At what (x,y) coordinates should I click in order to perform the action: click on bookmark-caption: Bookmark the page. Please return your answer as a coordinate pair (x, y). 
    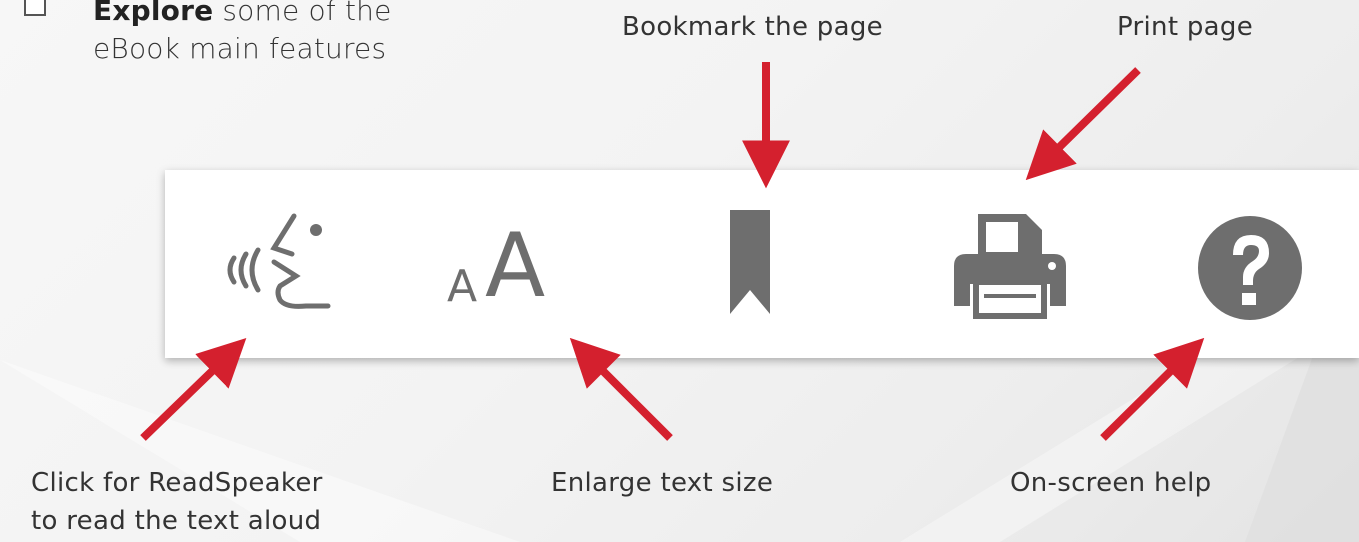
    Looking at the image, I should click on (752, 27).